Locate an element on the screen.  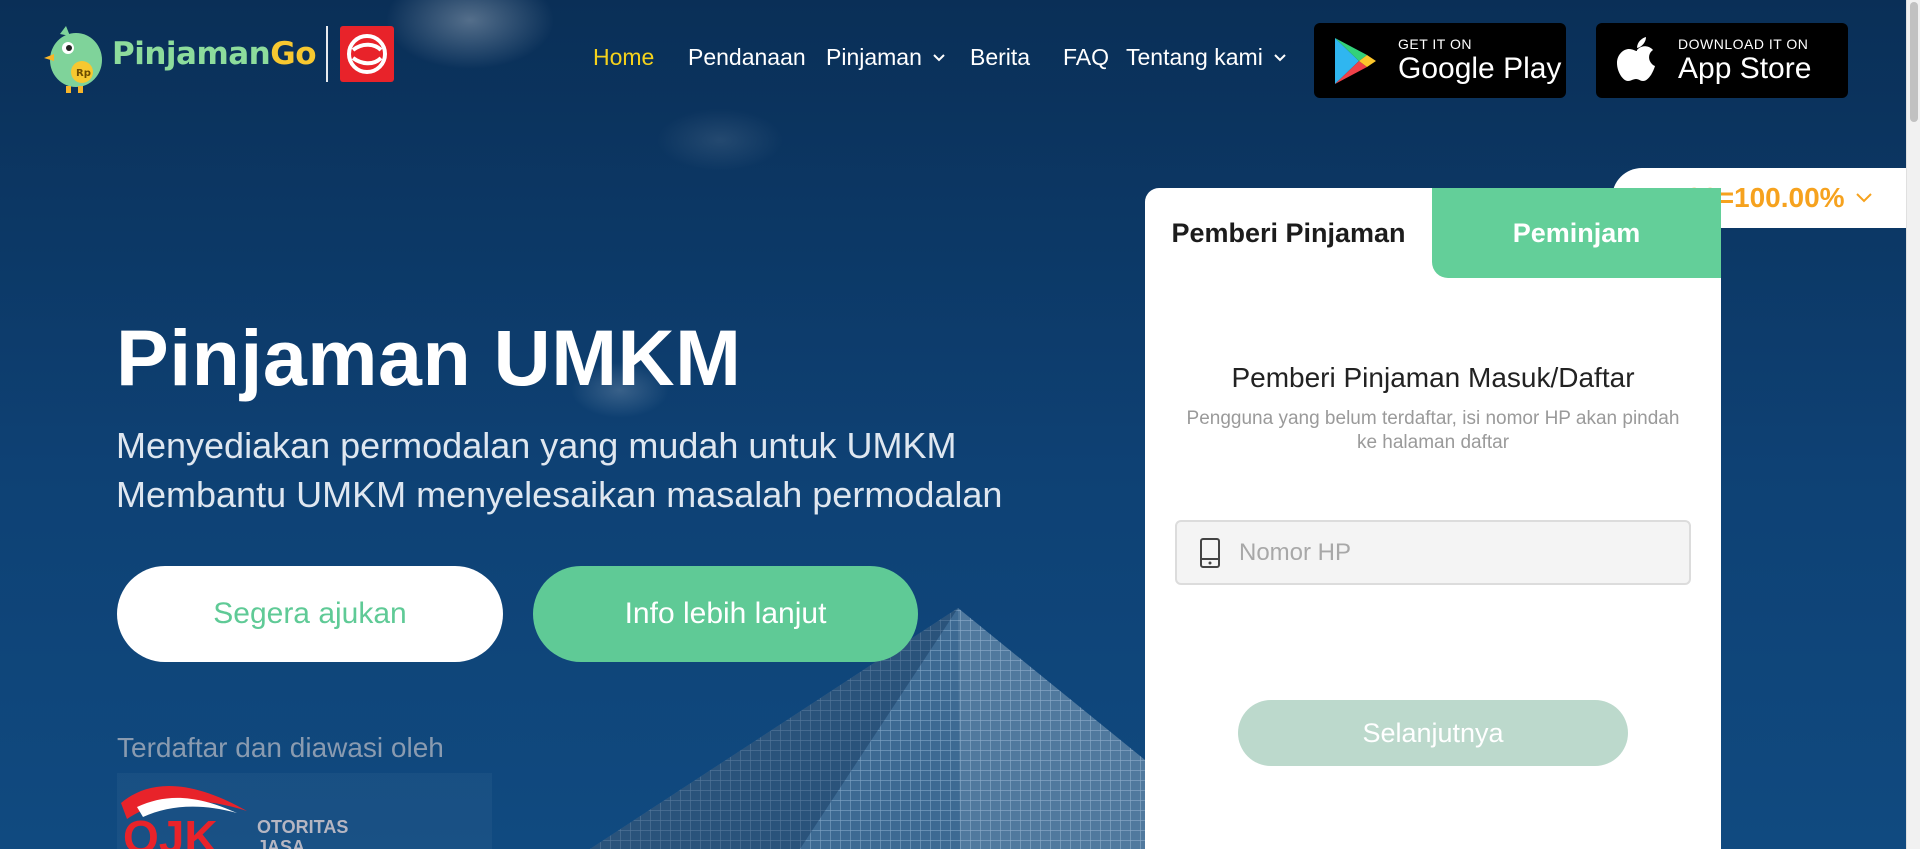
vertical-scrollbar is located at coordinates (1913, 424).